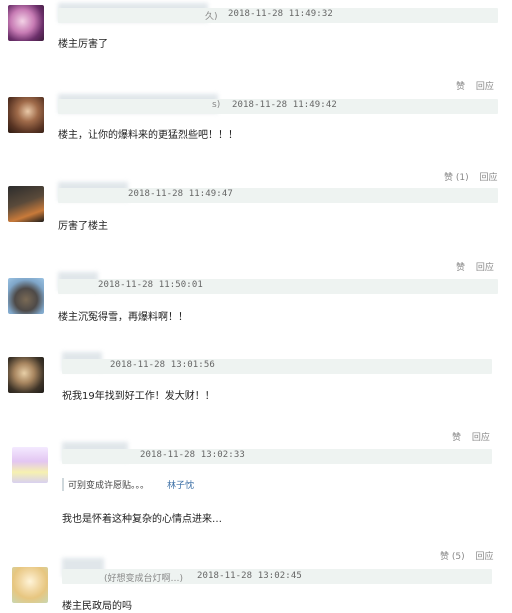  I want to click on timestamp: 2018-11-28 13:01:56, so click(162, 365).